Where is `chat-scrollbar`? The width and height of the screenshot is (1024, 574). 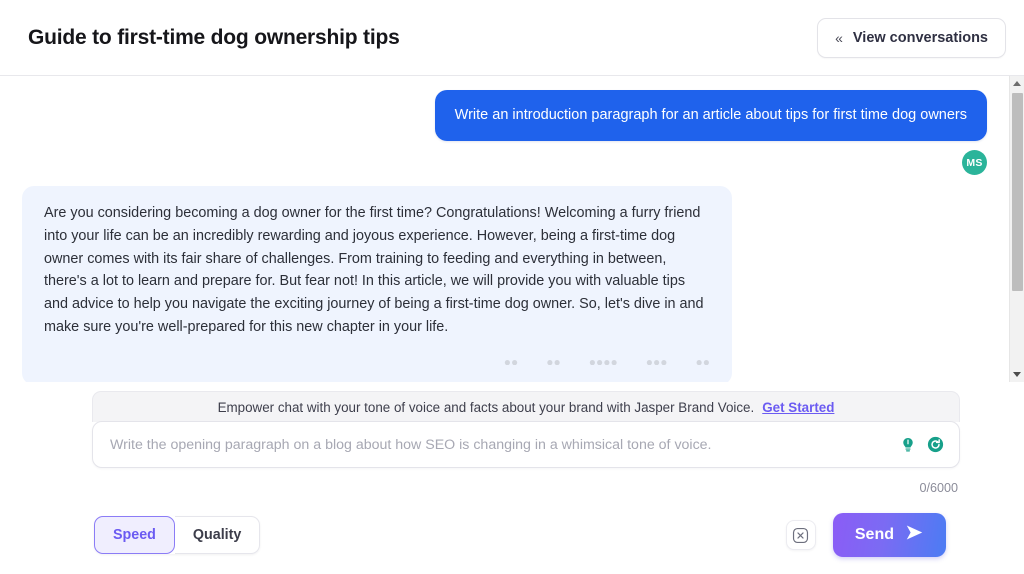 chat-scrollbar is located at coordinates (1016, 229).